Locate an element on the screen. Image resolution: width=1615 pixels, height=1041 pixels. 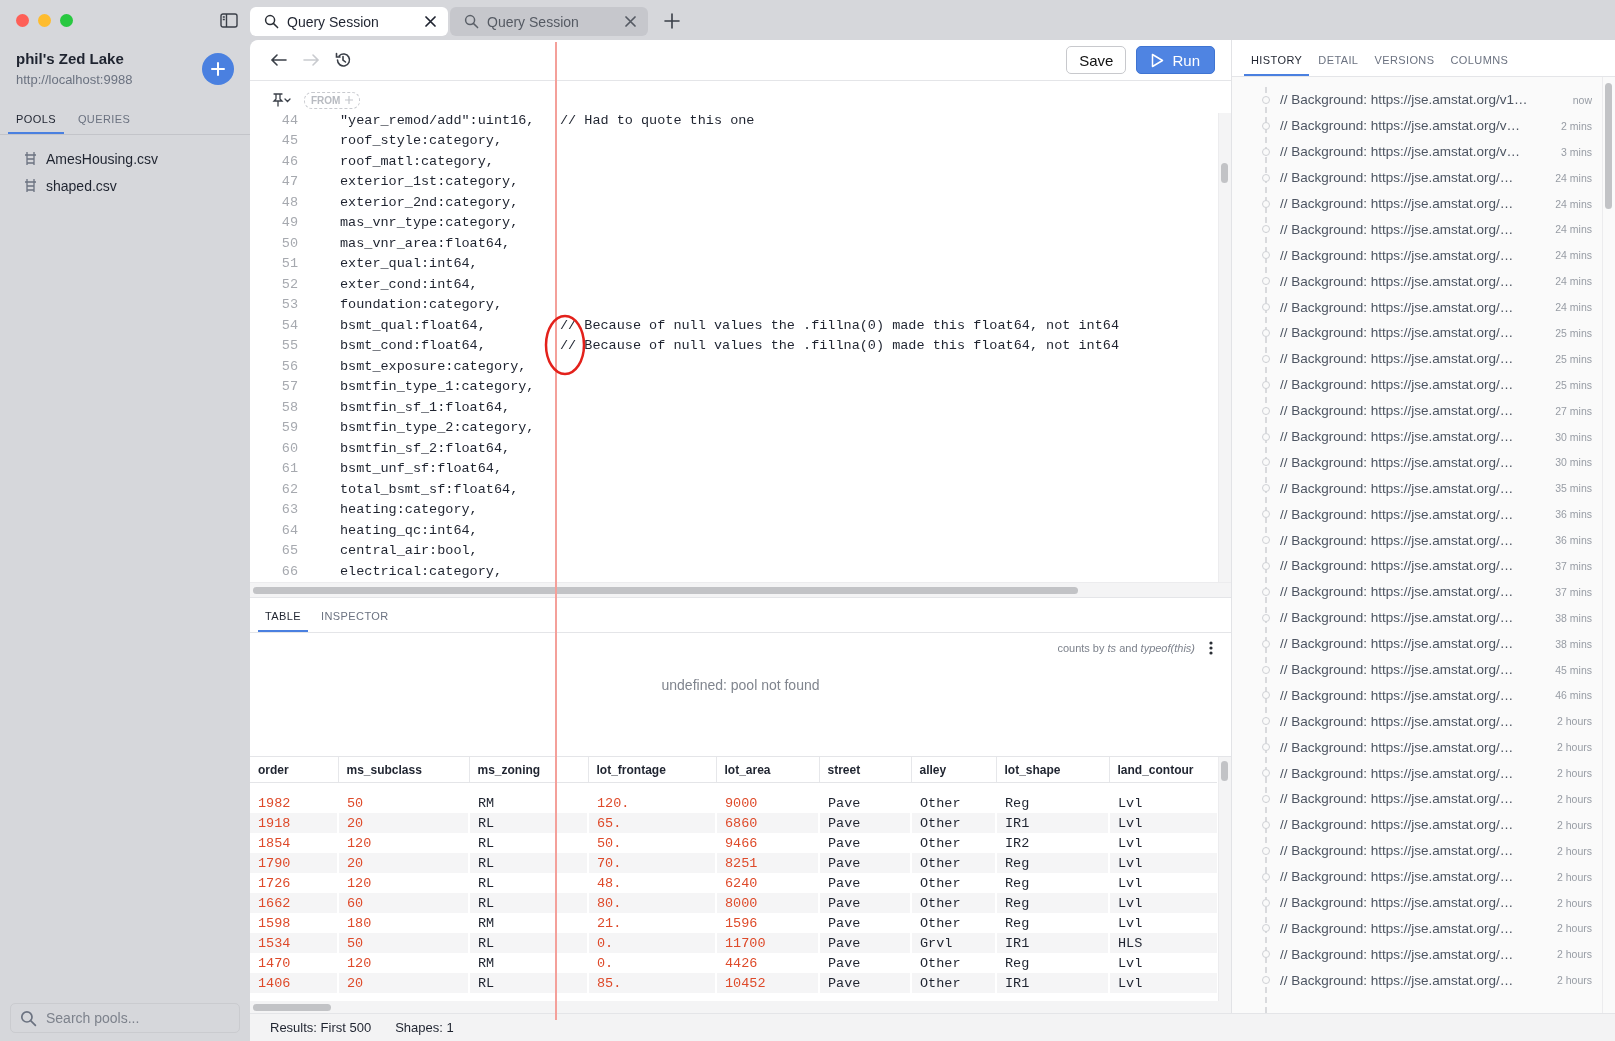
add-button is located at coordinates (218, 68).